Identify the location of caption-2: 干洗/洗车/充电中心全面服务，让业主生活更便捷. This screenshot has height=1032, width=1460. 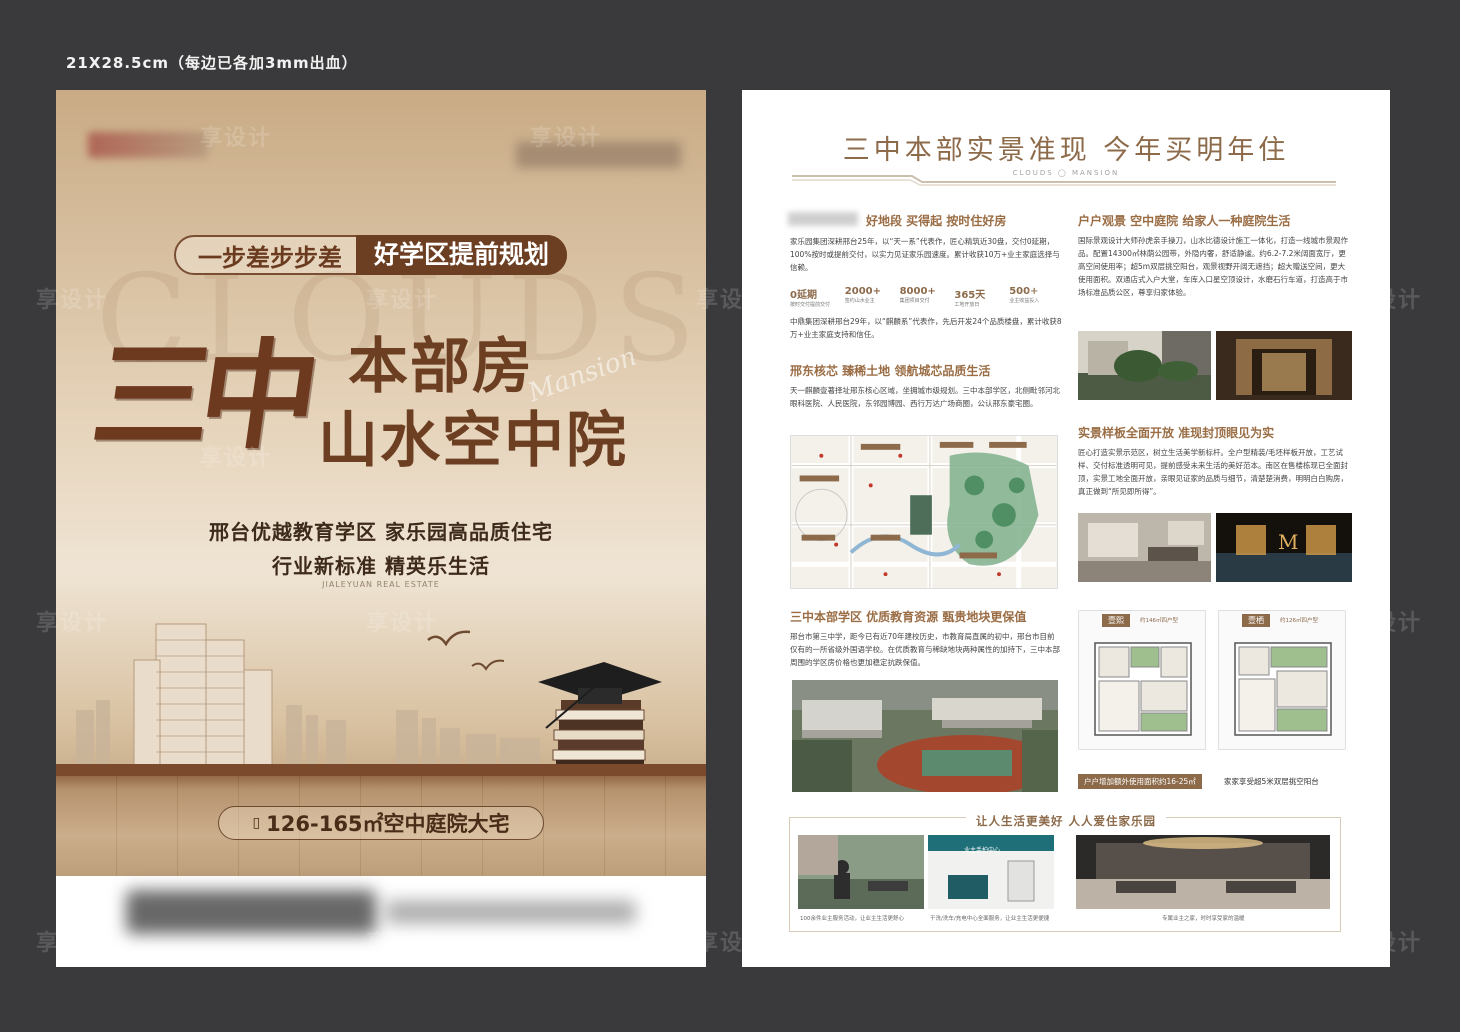
(990, 919).